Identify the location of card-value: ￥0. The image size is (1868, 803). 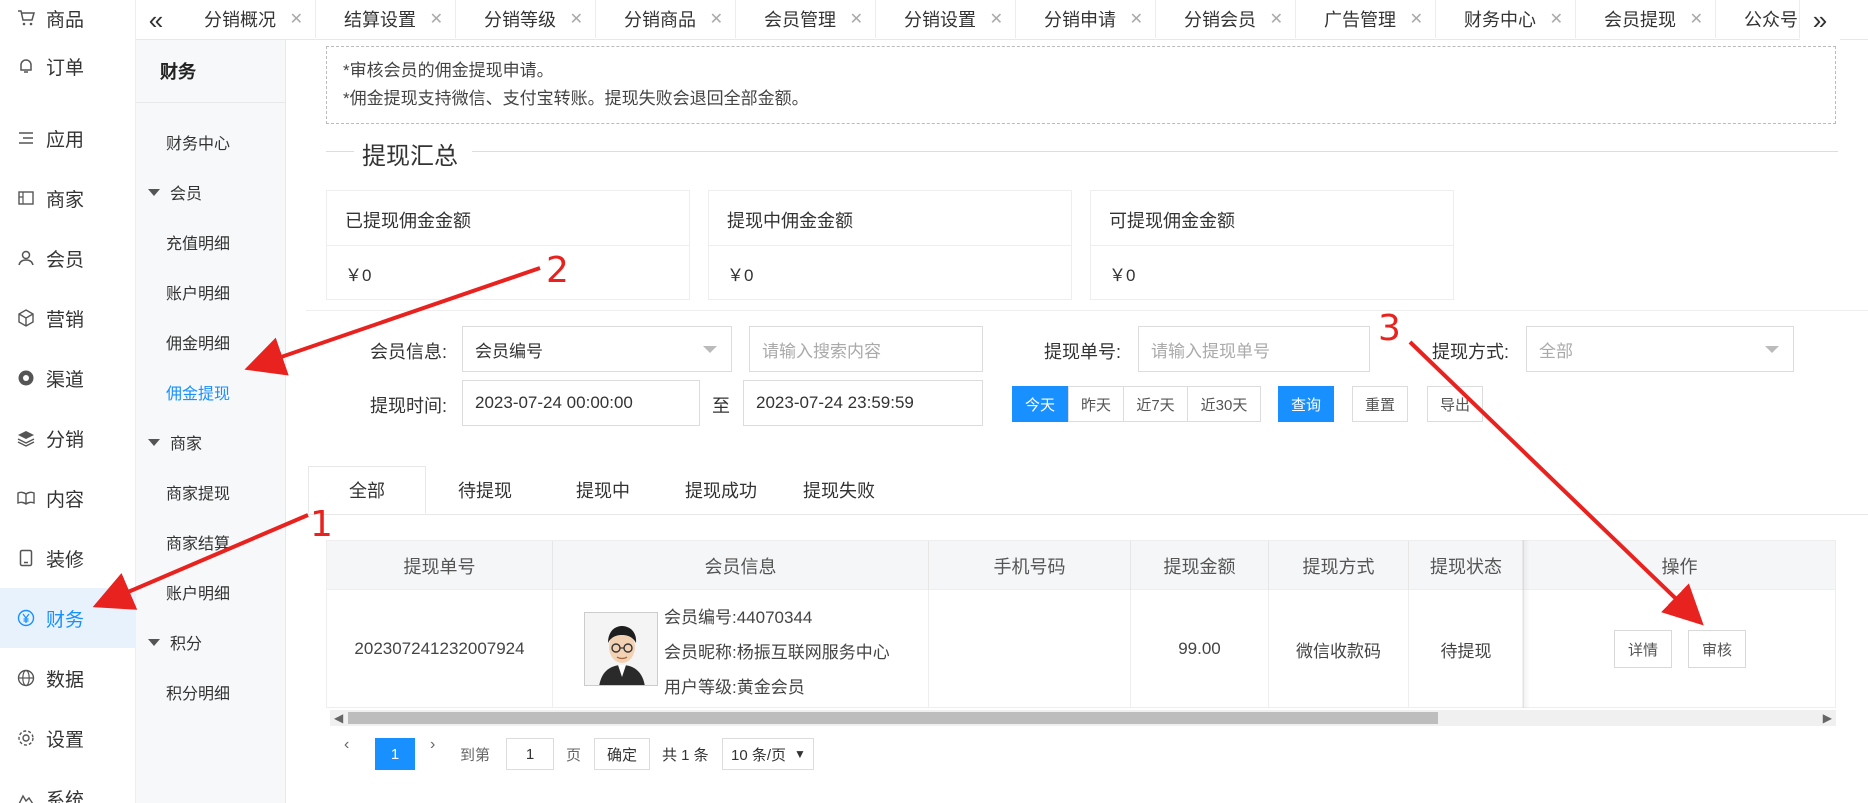
(1122, 275).